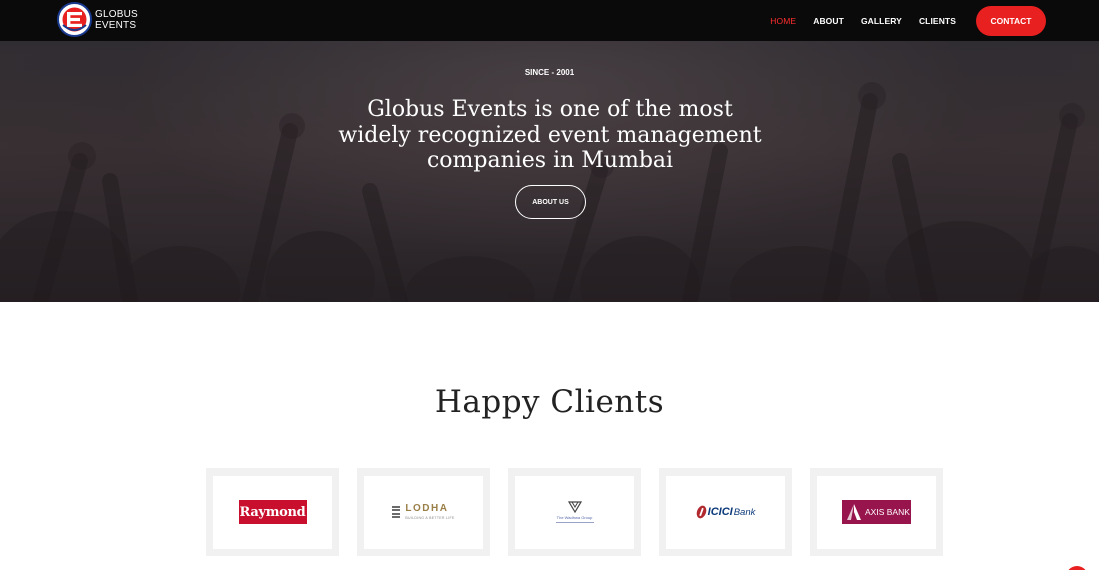 The image size is (1099, 570). I want to click on axis-emblem-icon, so click(854, 512).